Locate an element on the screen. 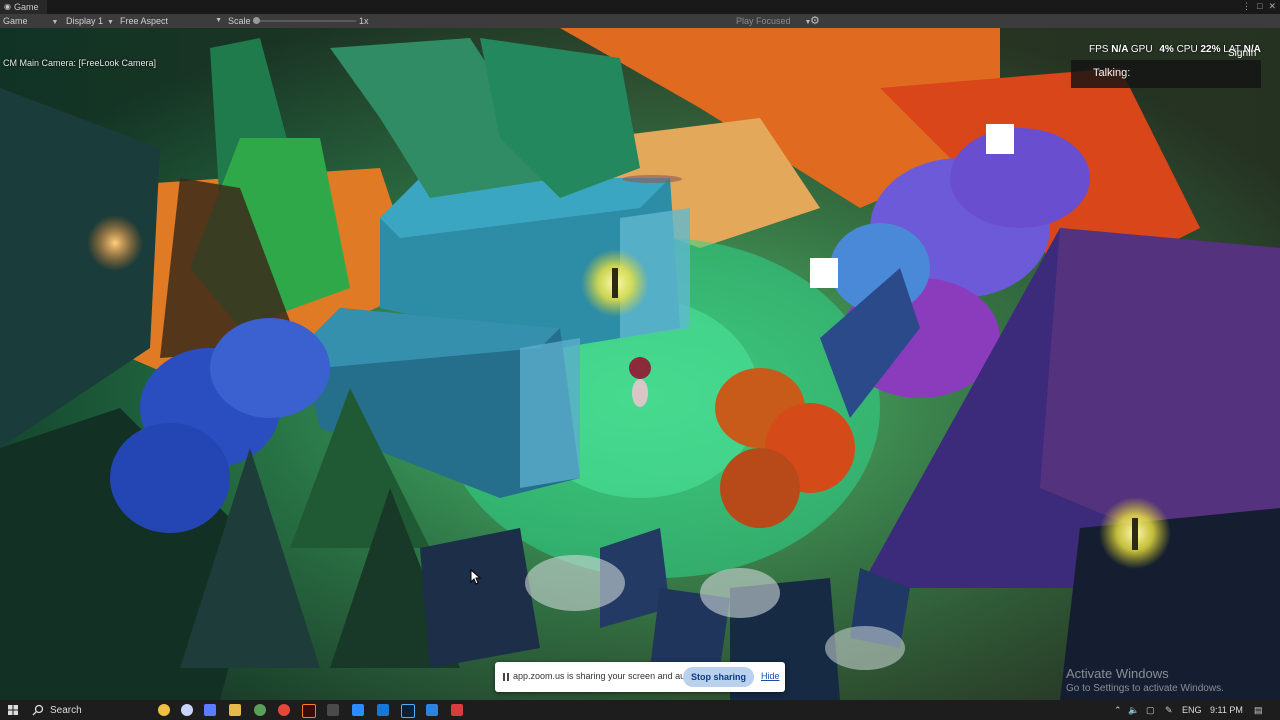 Image resolution: width=1280 pixels, height=720 pixels. tab-game: ◉ Game is located at coordinates (23, 7).